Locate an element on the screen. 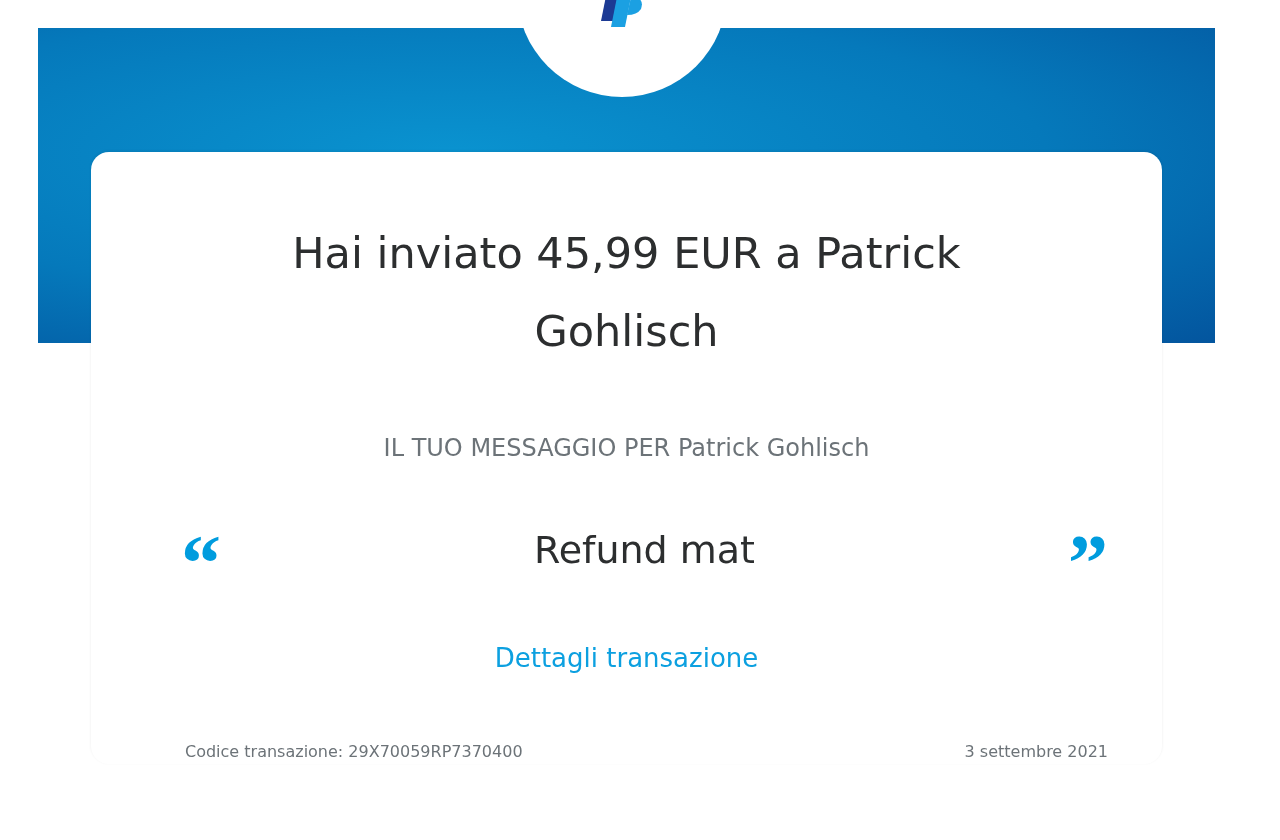 Image resolution: width=1280 pixels, height=840 pixels. heading: Hai inviato 45,99 EUR a Patrick Gohlisch is located at coordinates (626, 292).